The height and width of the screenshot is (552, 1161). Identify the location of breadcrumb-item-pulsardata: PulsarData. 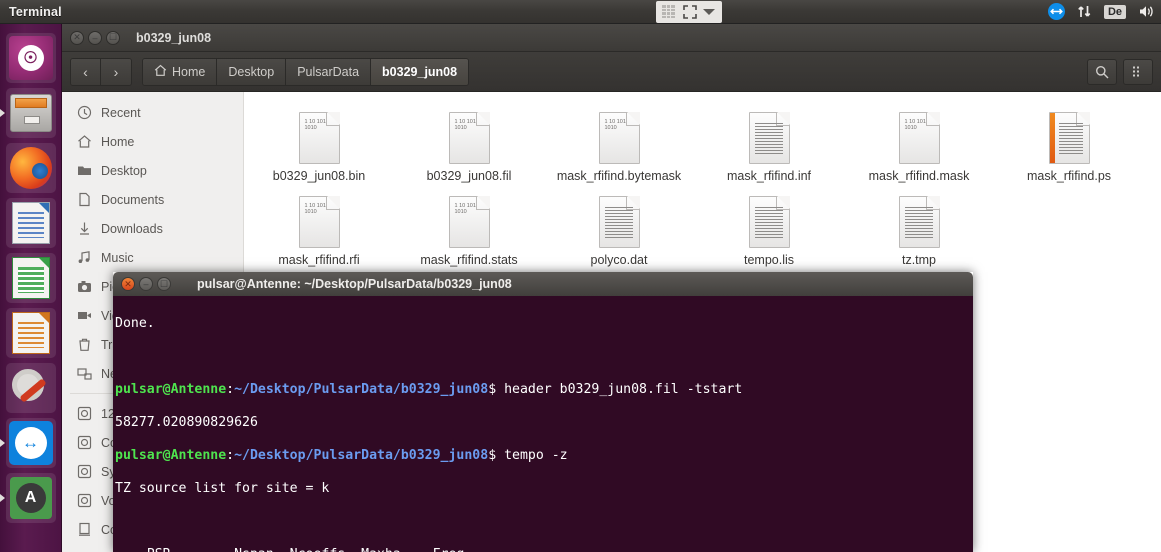
(329, 71).